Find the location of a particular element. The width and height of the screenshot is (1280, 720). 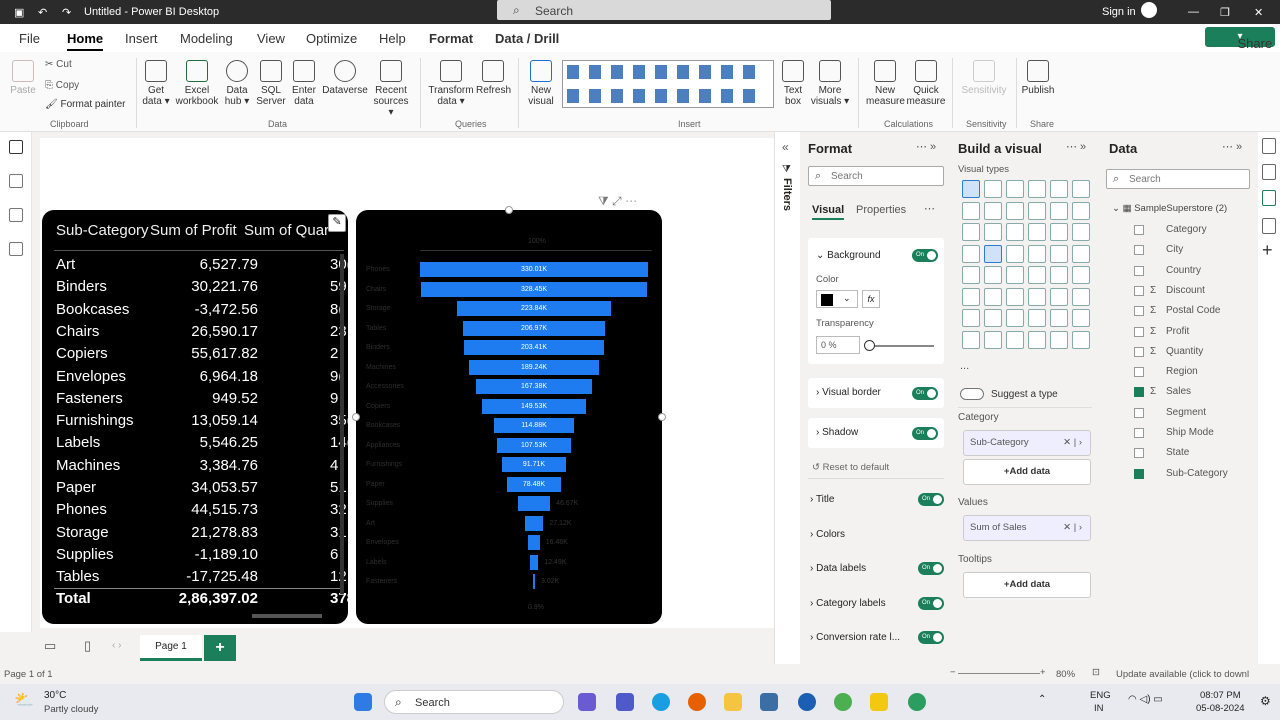

new-measure-button: New measure is located at coordinates (885, 83).